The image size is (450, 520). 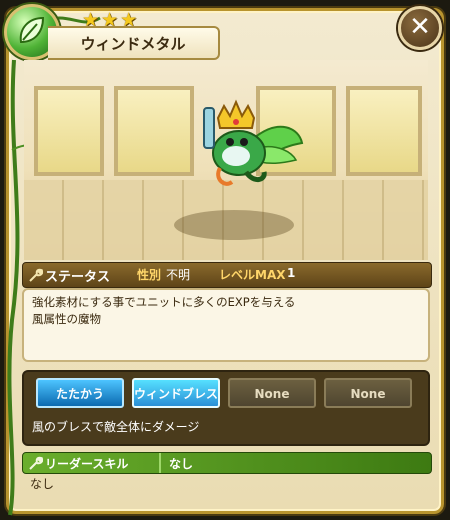 What do you see at coordinates (291, 273) in the screenshot?
I see `level-value: 1` at bounding box center [291, 273].